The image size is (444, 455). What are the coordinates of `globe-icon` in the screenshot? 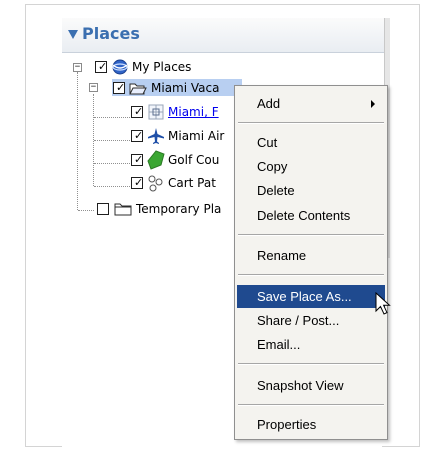 It's located at (120, 67).